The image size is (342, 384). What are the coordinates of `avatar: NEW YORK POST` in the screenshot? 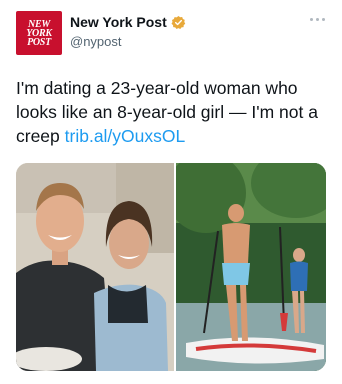 It's located at (39, 33).